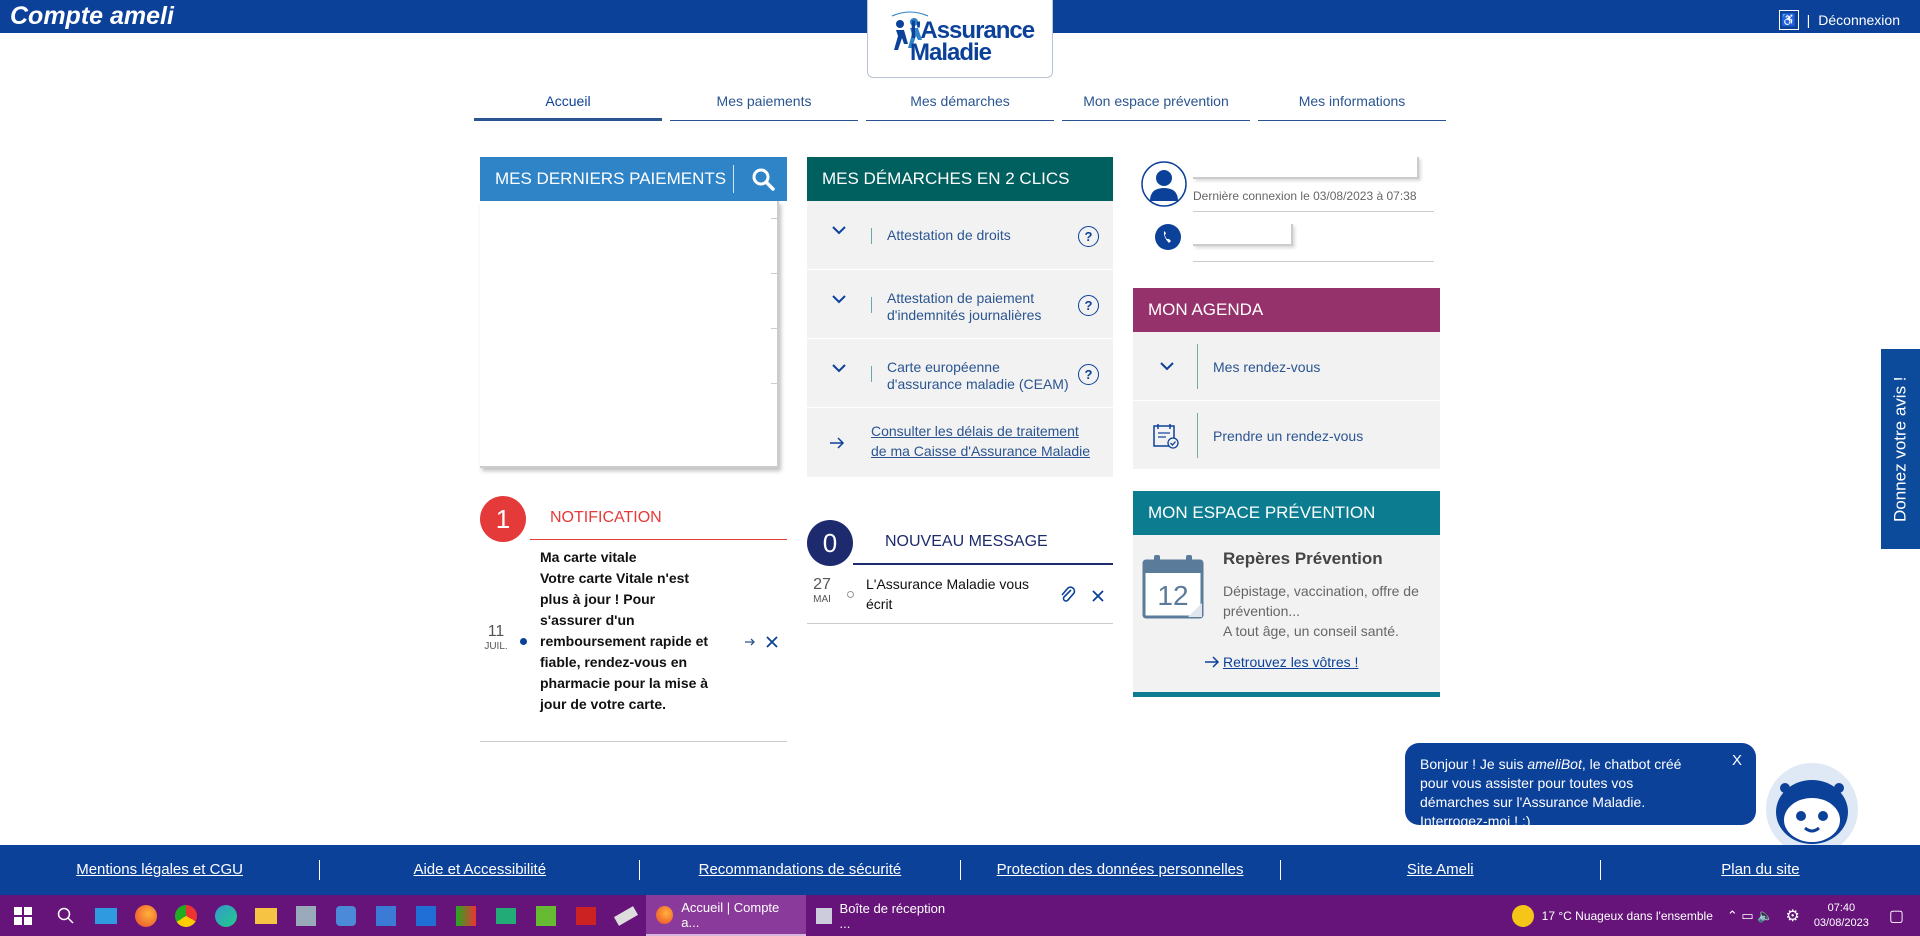 Image resolution: width=1920 pixels, height=936 pixels. I want to click on store-icon, so click(386, 915).